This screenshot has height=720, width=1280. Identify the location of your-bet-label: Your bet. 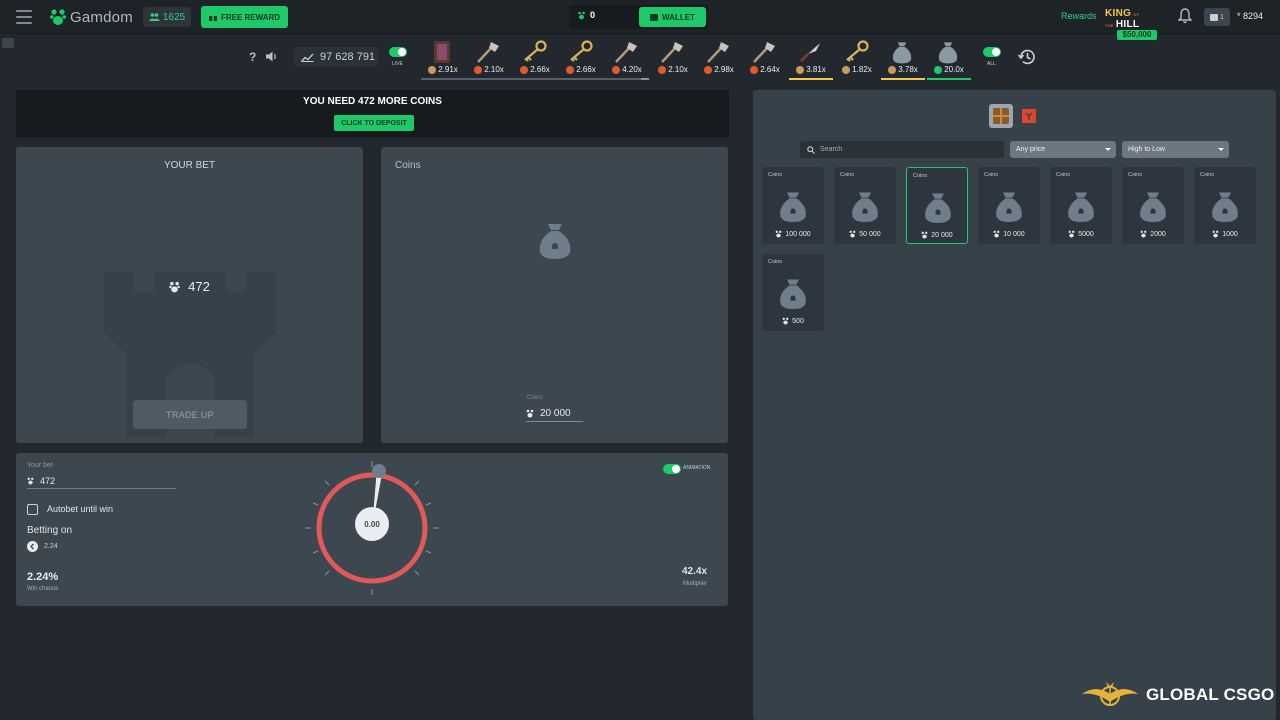
(40, 465).